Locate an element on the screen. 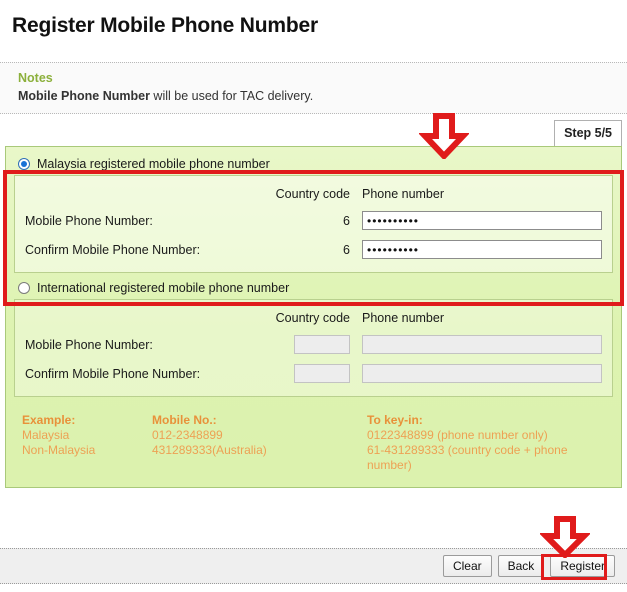  international-confirm-phone-cell is located at coordinates (482, 373).